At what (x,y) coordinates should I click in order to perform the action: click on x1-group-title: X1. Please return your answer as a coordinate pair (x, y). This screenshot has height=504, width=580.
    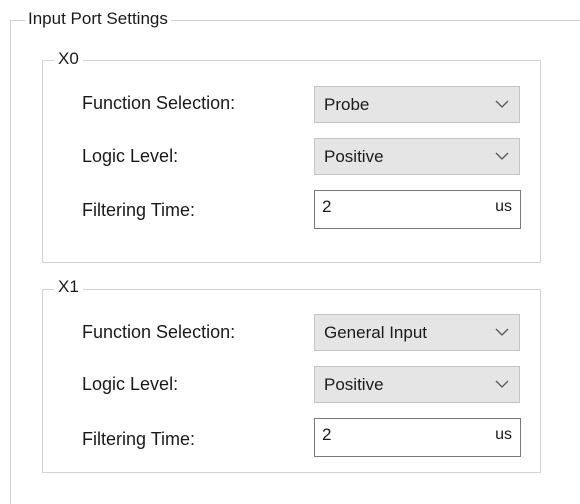
    Looking at the image, I should click on (68, 287).